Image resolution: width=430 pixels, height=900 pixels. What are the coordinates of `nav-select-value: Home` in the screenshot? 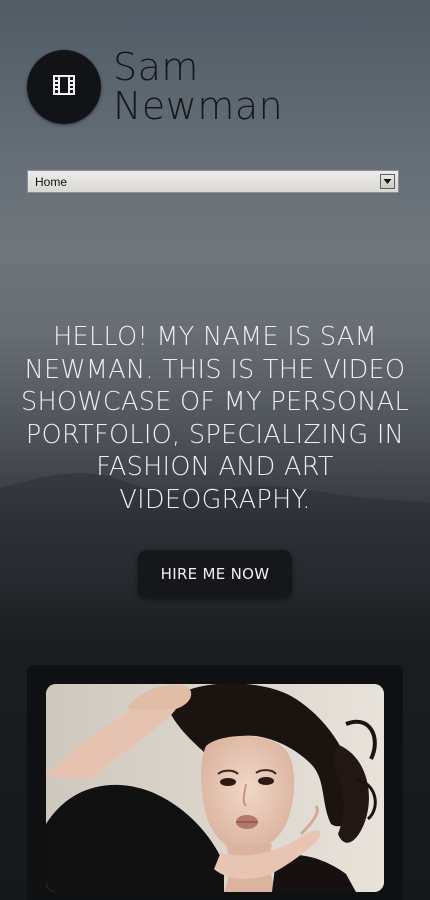 It's located at (51, 181).